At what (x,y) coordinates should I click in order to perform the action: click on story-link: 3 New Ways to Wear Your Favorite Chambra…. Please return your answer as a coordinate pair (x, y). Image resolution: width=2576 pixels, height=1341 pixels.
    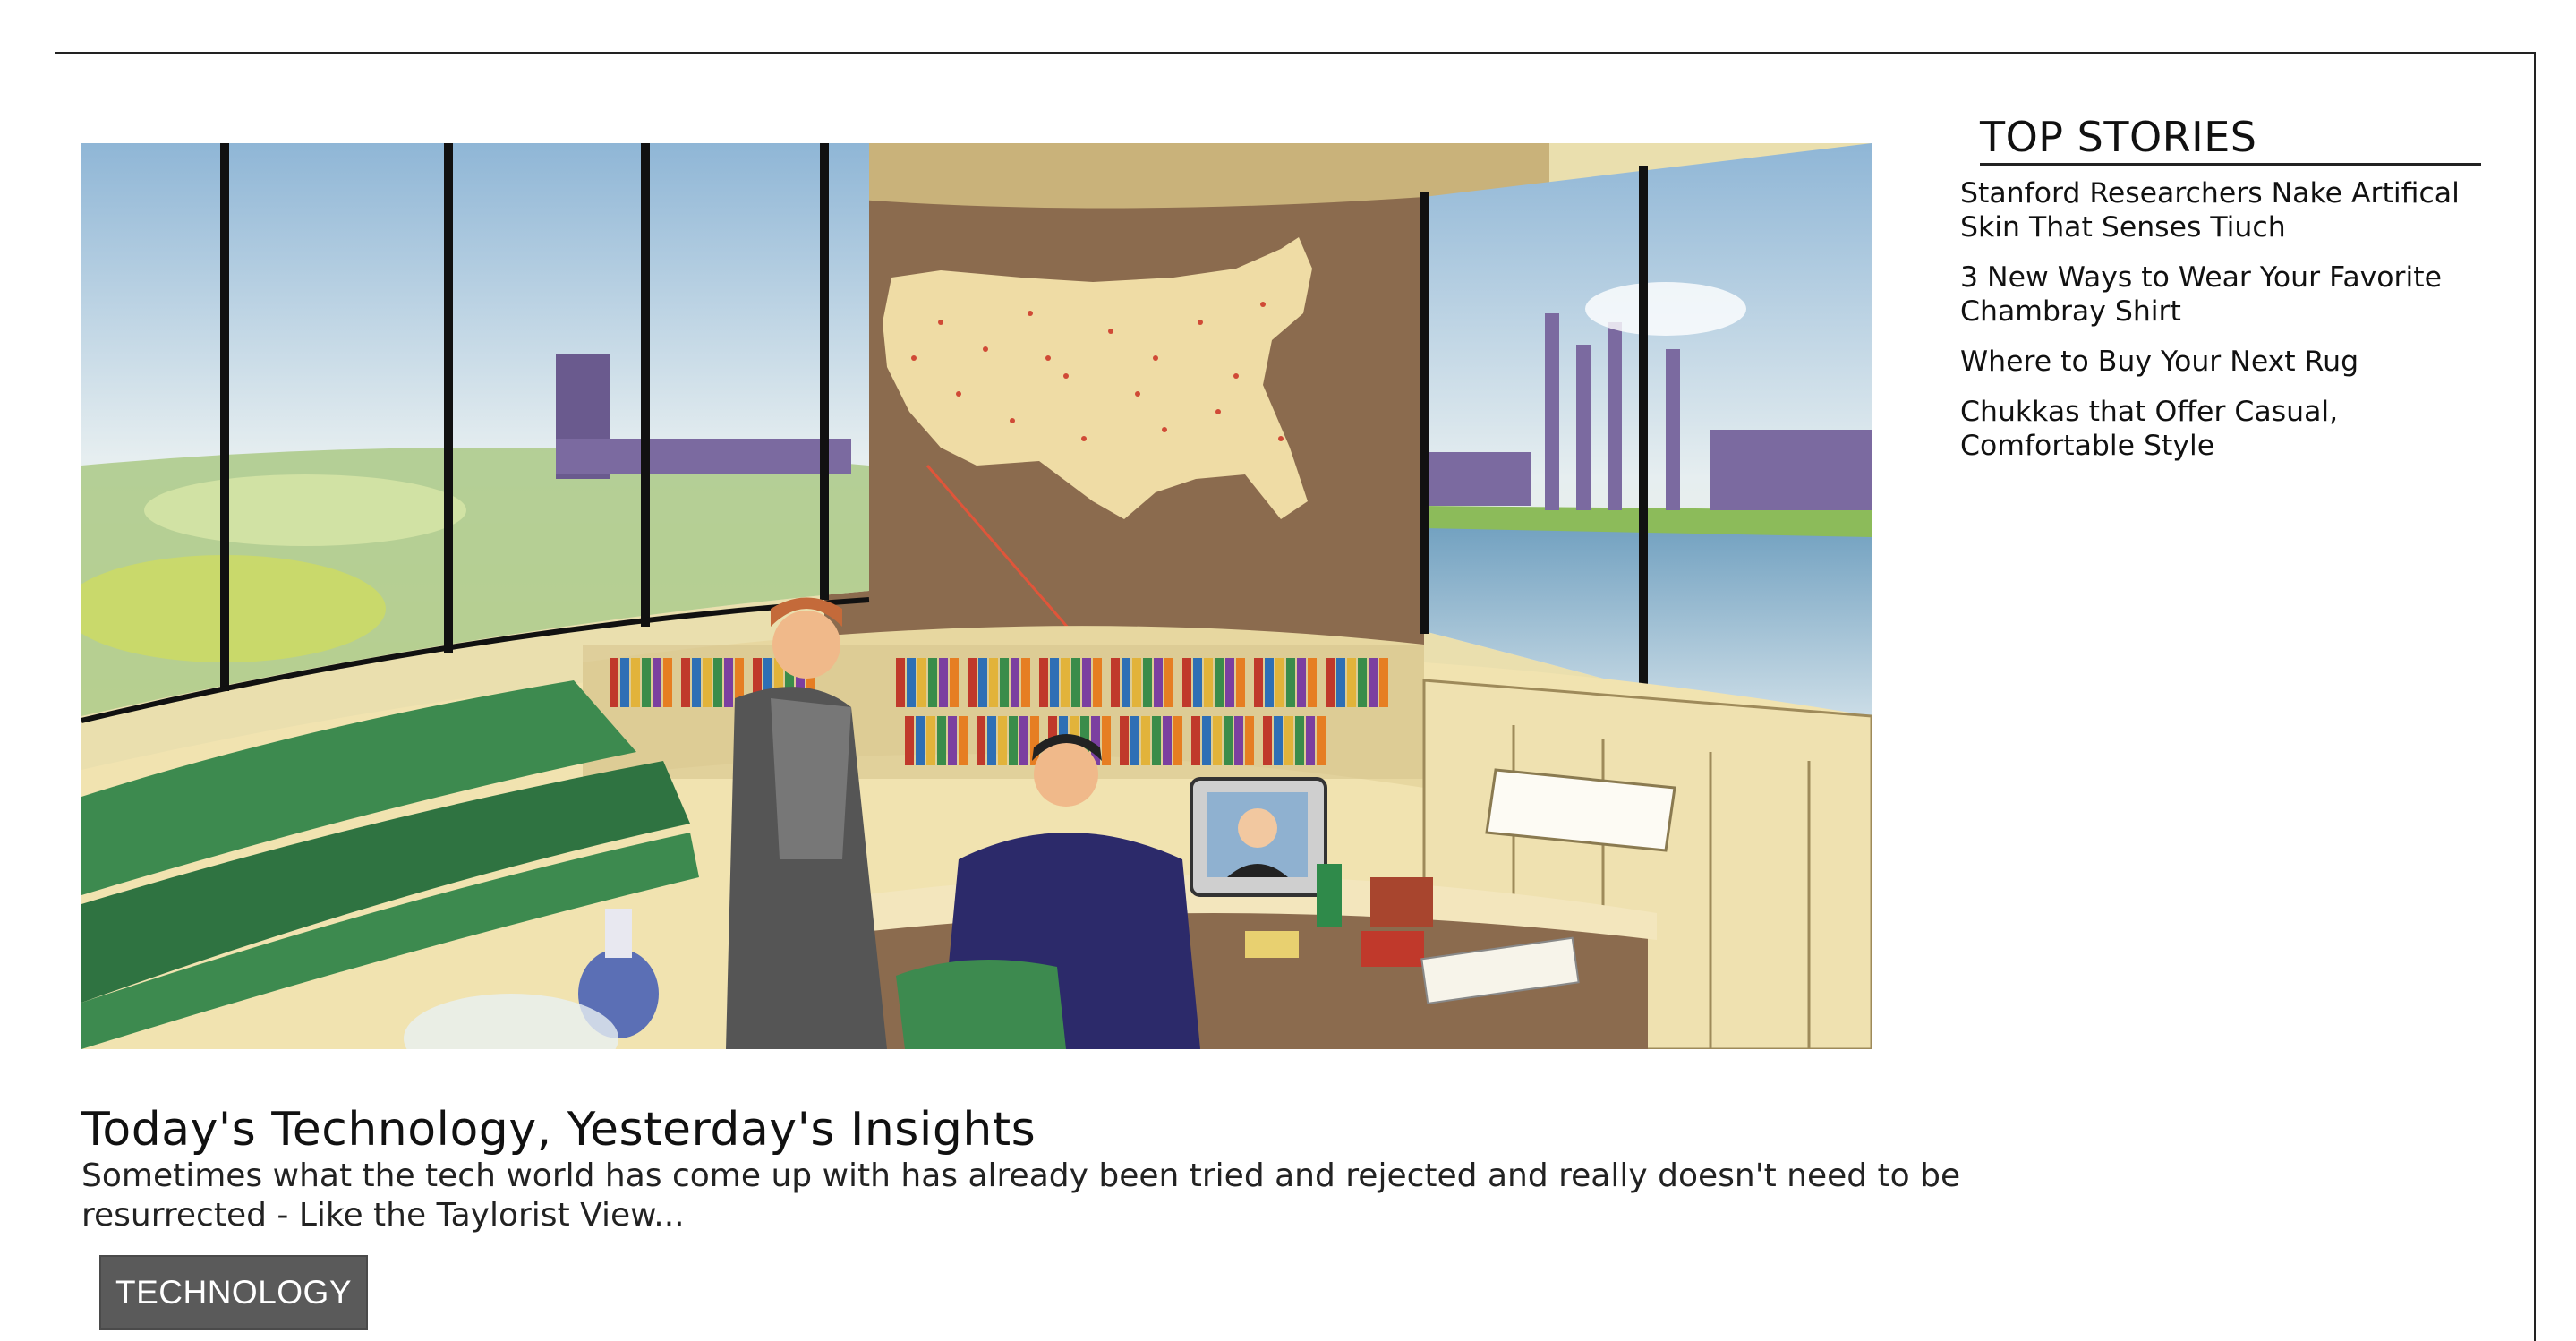
    Looking at the image, I should click on (2237, 295).